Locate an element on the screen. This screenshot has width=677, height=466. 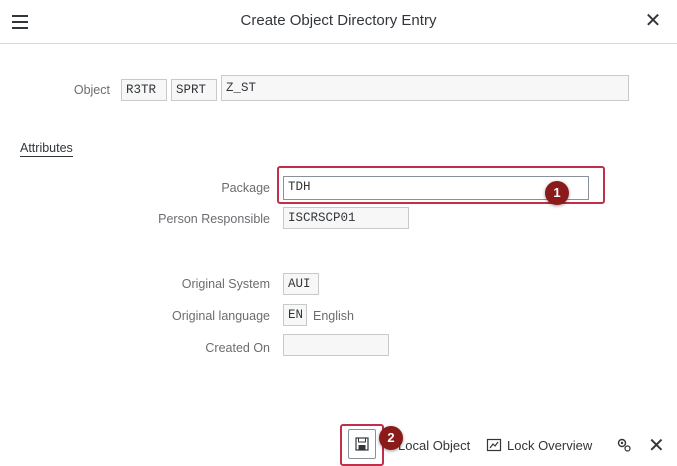
package-label: Package is located at coordinates (245, 188).